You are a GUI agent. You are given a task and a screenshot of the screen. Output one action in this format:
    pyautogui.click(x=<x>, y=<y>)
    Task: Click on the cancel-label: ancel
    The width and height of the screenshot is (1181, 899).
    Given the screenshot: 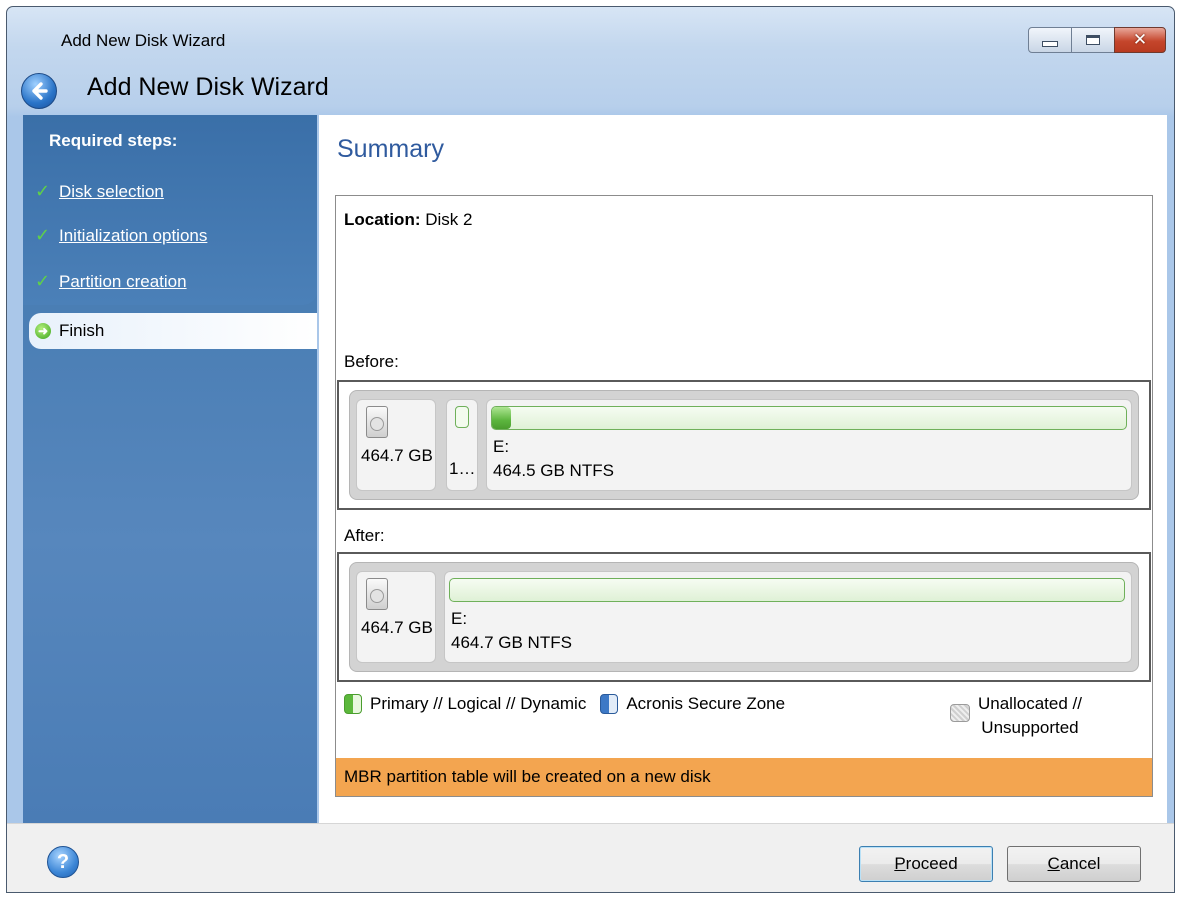 What is the action you would take?
    pyautogui.click(x=1080, y=863)
    